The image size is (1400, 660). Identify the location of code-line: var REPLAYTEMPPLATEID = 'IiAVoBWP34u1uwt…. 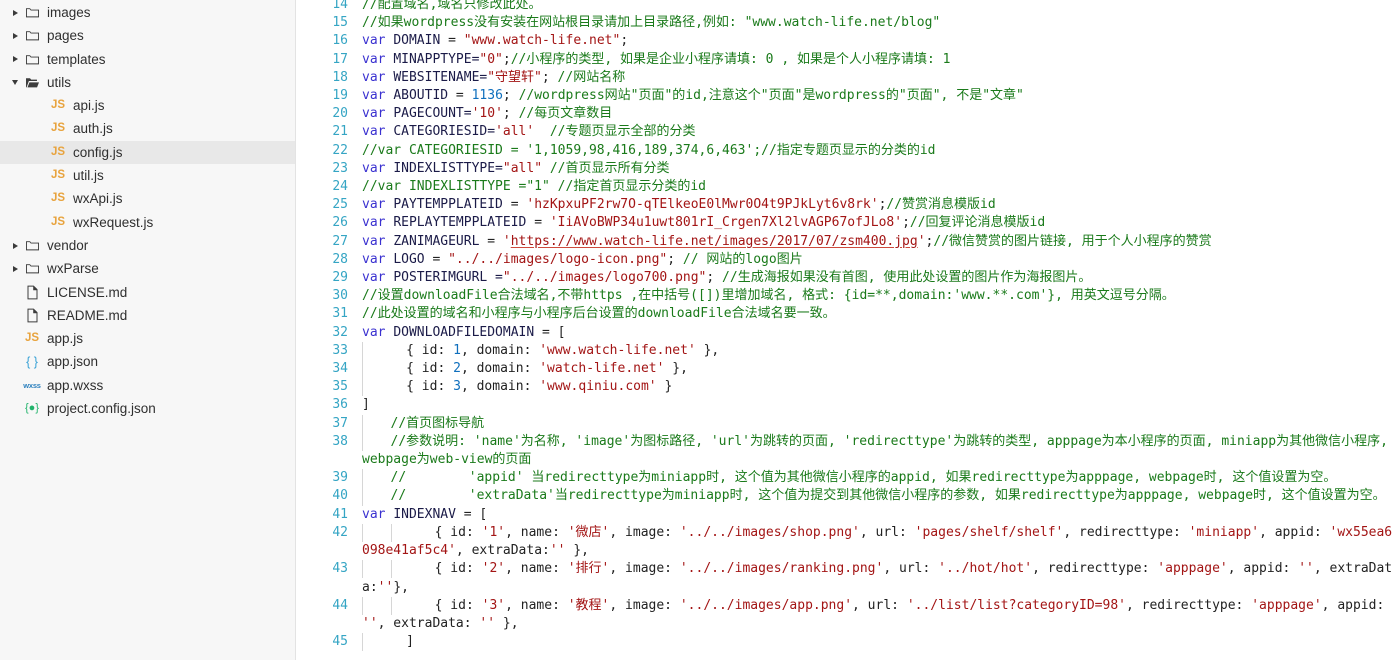
(880, 223).